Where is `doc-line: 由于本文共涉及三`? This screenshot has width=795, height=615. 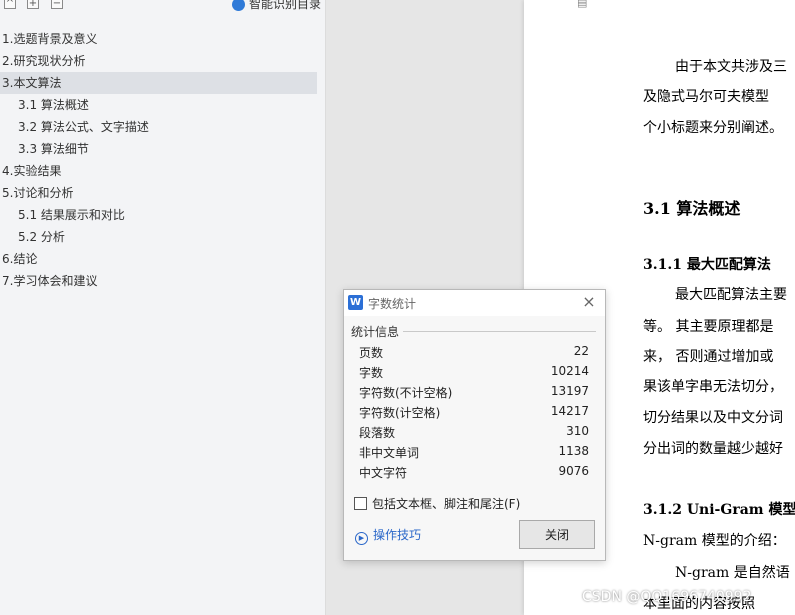 doc-line: 由于本文共涉及三 is located at coordinates (731, 67).